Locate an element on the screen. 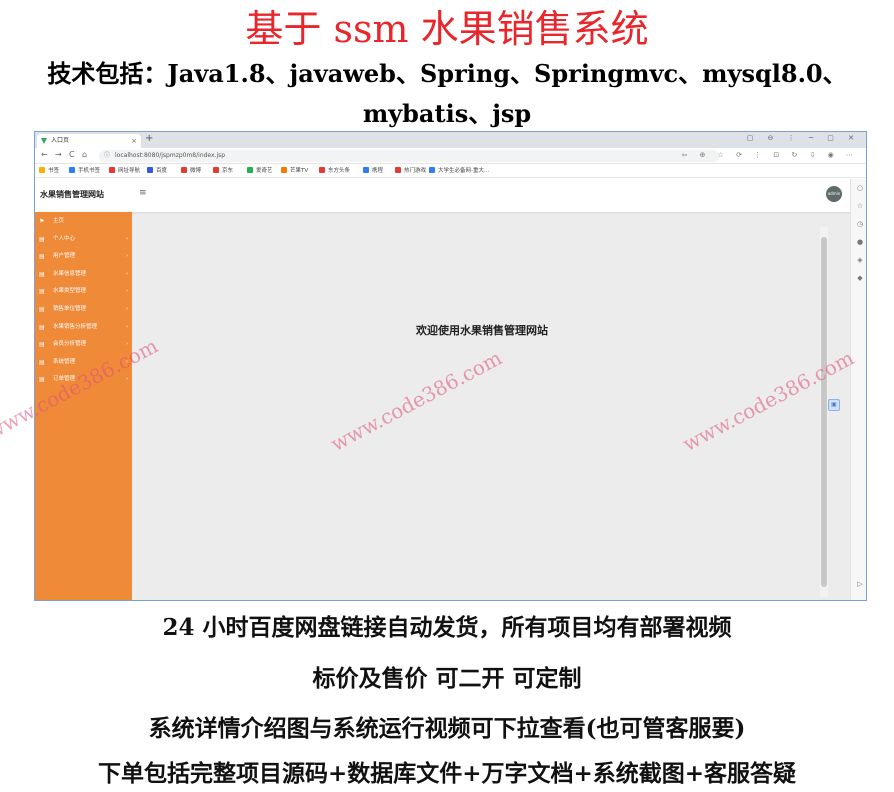 The image size is (894, 792). bookmark-item: 爱奇艺 is located at coordinates (260, 171).